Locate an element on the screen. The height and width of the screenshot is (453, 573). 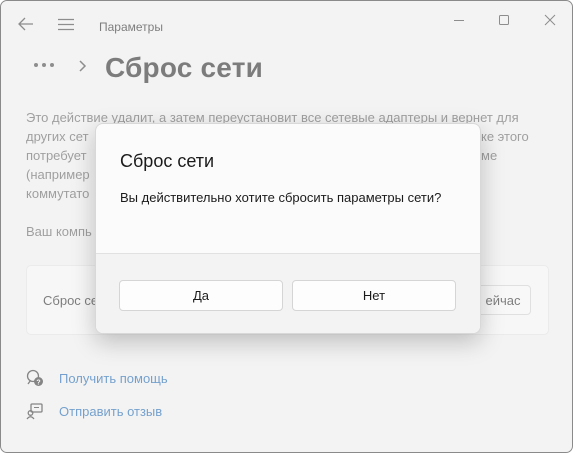
yes-button: Да is located at coordinates (201, 295).